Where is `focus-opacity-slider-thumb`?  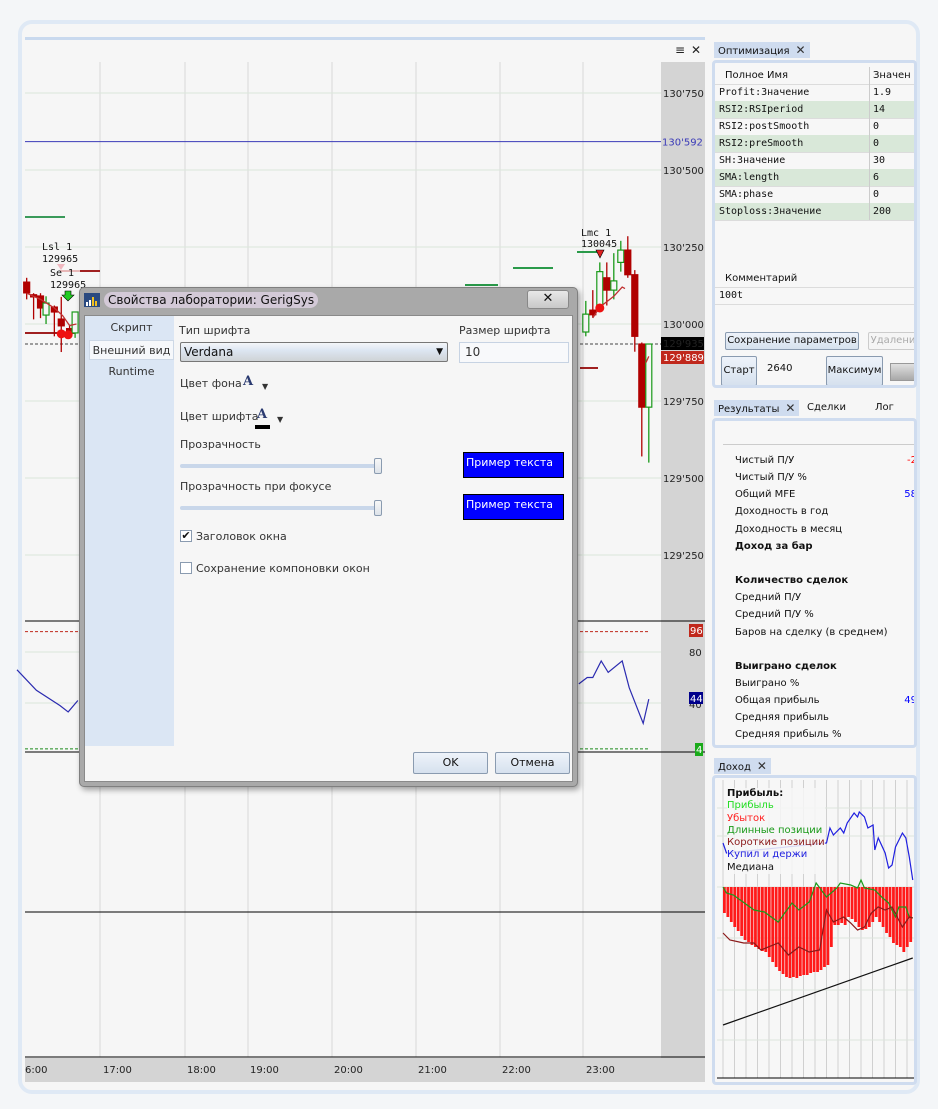 focus-opacity-slider-thumb is located at coordinates (378, 508).